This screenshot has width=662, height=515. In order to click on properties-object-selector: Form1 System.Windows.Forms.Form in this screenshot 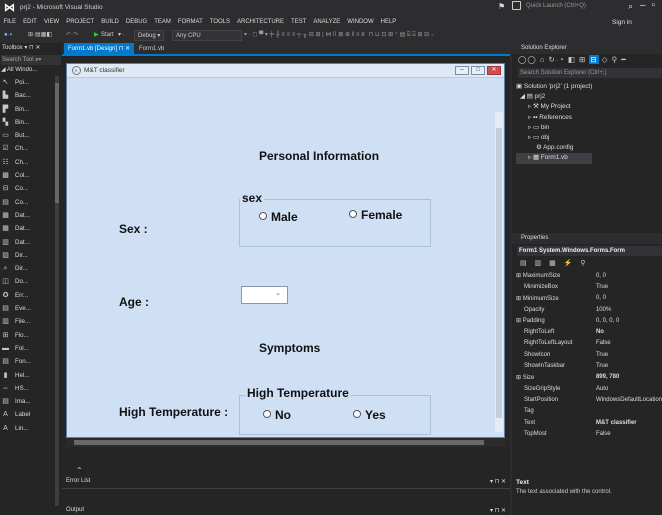, I will do `click(589, 251)`.